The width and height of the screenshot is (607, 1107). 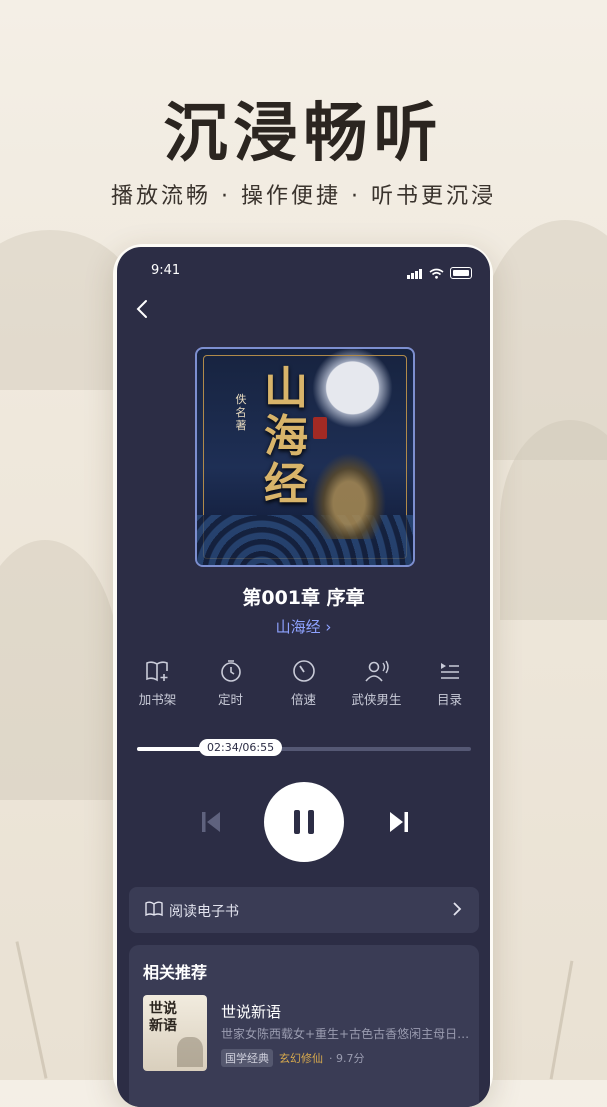 I want to click on progress-time: 02:34/06:55, so click(x=241, y=747).